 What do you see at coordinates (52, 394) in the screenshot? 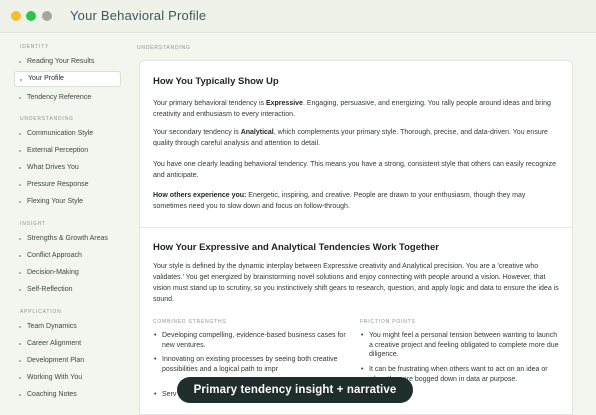
I see `sidebar-item-label: Coaching Notes` at bounding box center [52, 394].